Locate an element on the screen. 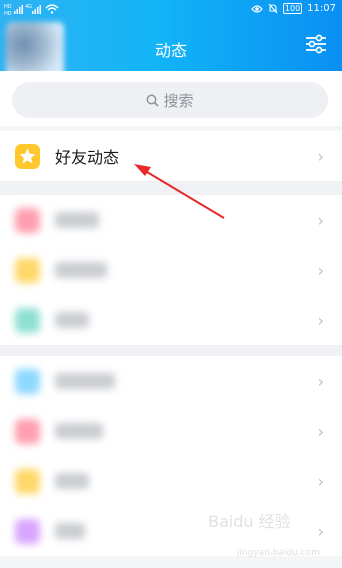 The width and height of the screenshot is (342, 568). signal-icon: HD HD 4G is located at coordinates (31, 10).